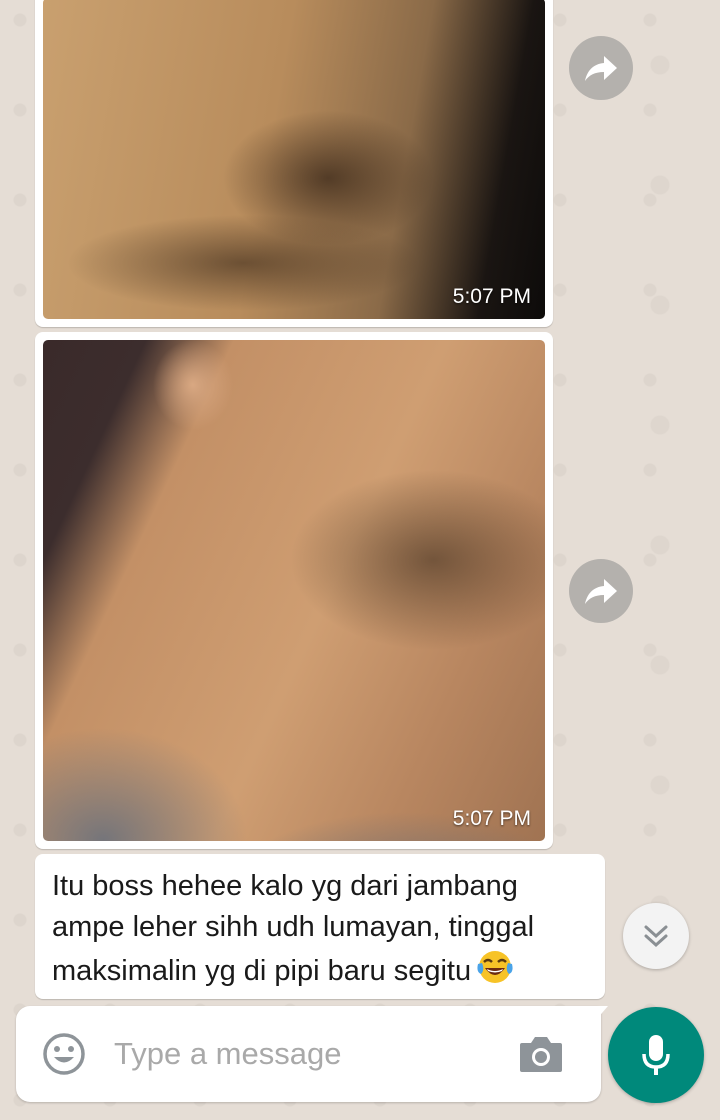 Image resolution: width=720 pixels, height=1120 pixels. I want to click on camera-button, so click(541, 1056).